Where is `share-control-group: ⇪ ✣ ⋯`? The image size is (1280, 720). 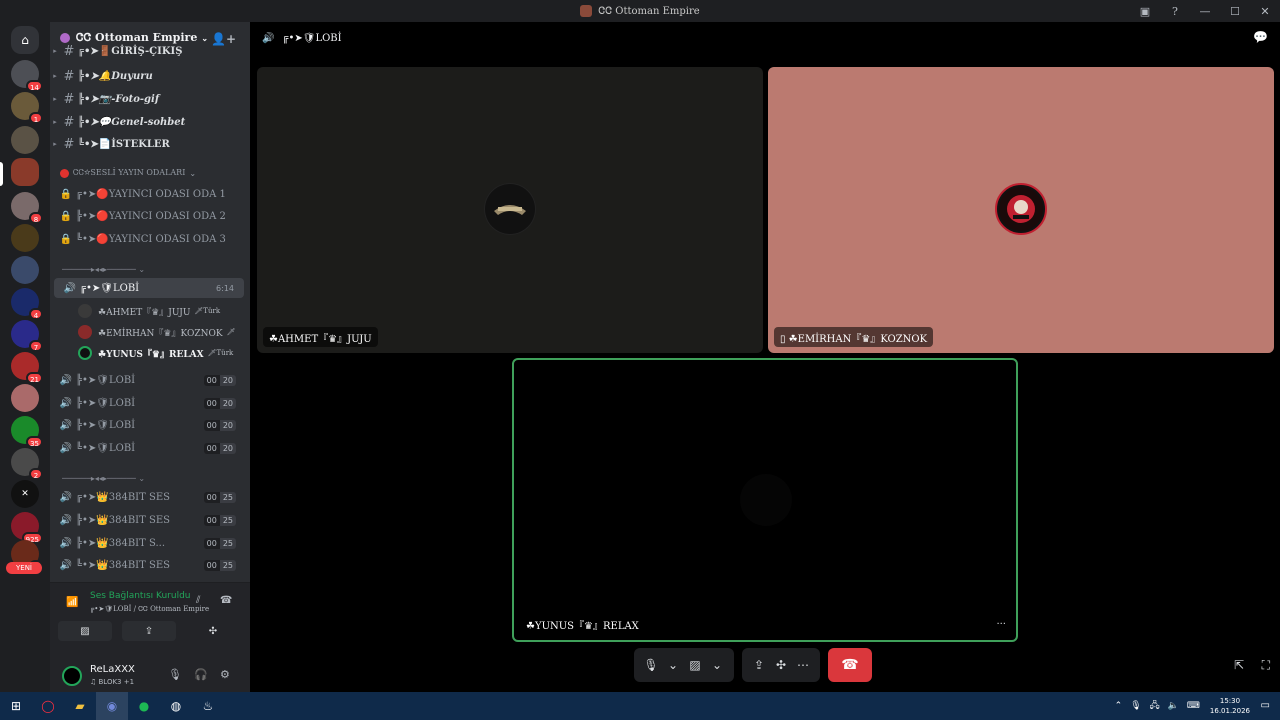
share-control-group: ⇪ ✣ ⋯ is located at coordinates (781, 665).